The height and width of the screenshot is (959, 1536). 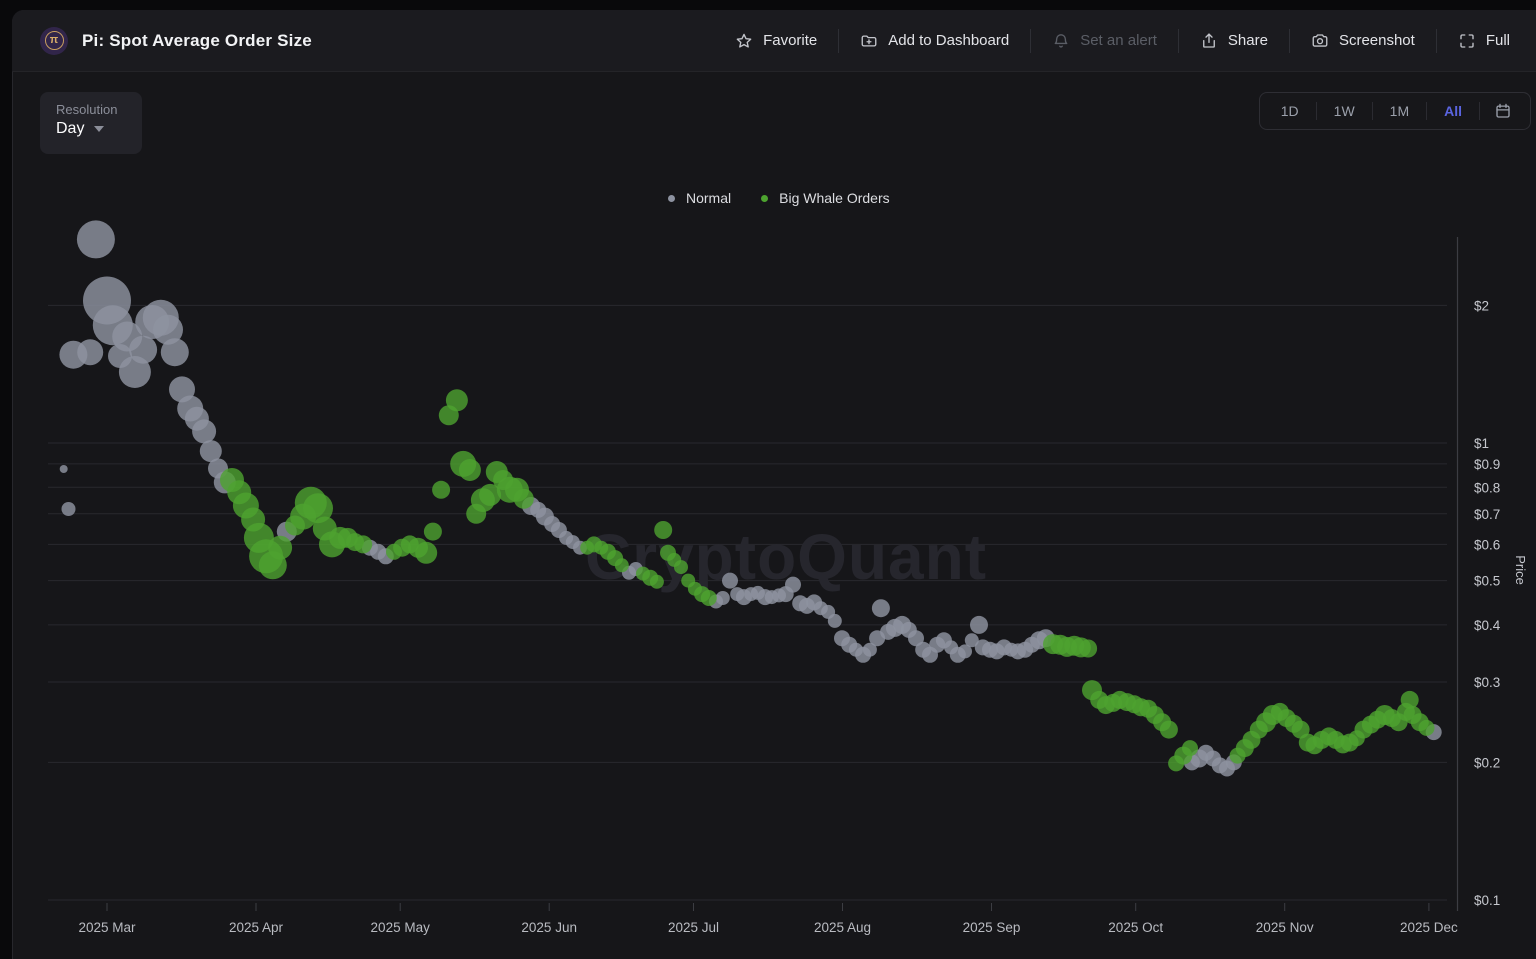 What do you see at coordinates (1484, 41) in the screenshot?
I see `full-button: Full` at bounding box center [1484, 41].